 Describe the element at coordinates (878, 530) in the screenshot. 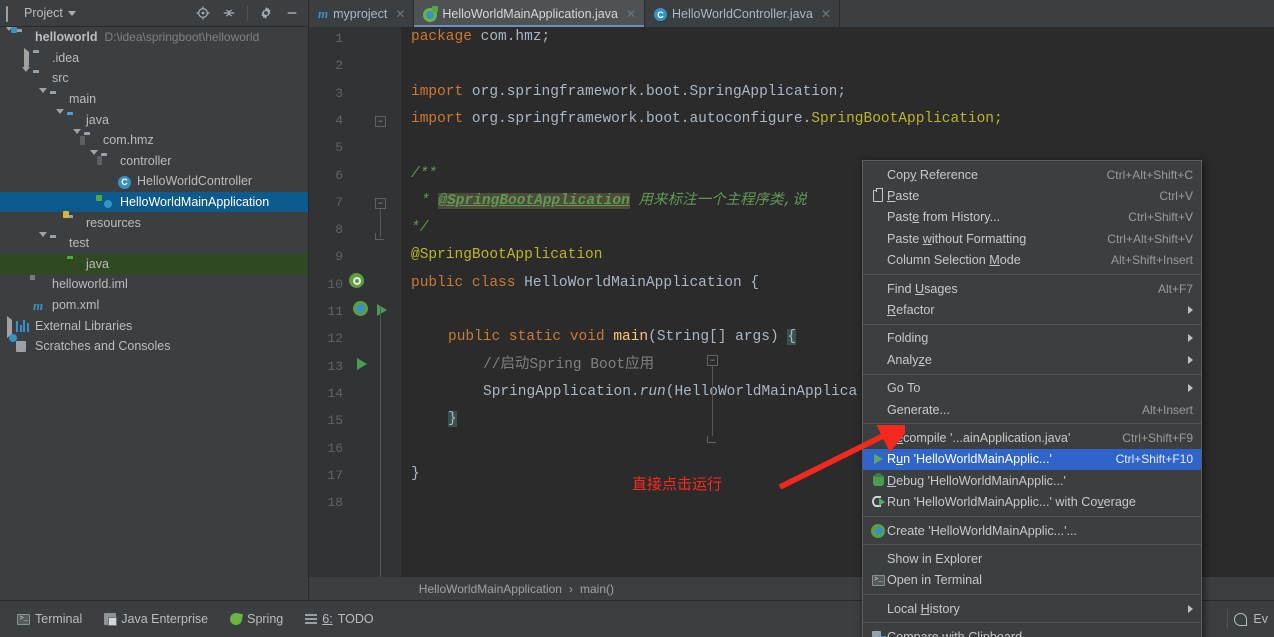

I see `create-config-icon` at that location.